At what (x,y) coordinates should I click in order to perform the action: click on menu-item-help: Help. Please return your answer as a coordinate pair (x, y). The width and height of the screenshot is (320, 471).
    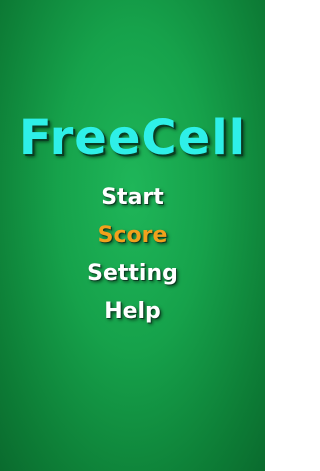
    Looking at the image, I should click on (132, 313).